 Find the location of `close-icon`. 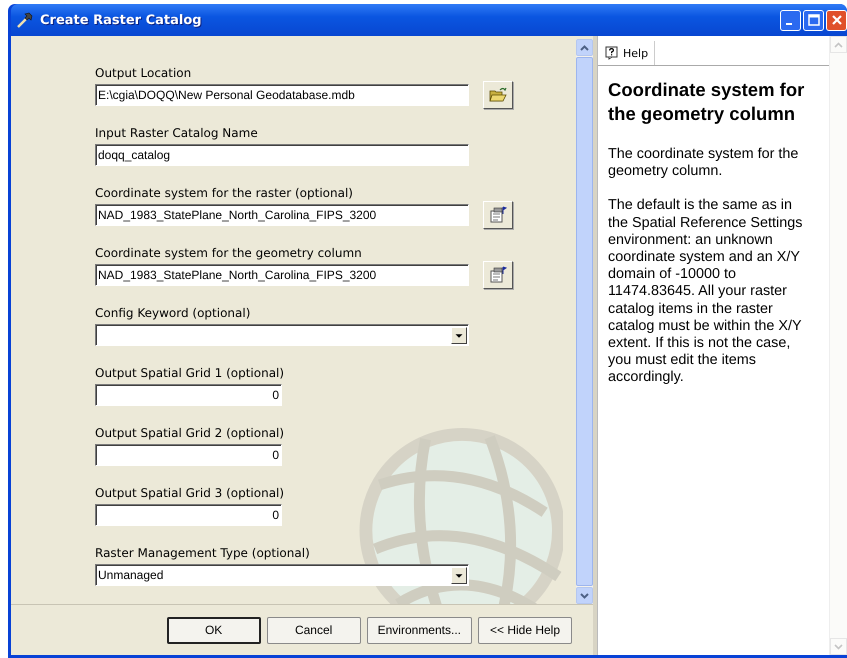

close-icon is located at coordinates (836, 20).